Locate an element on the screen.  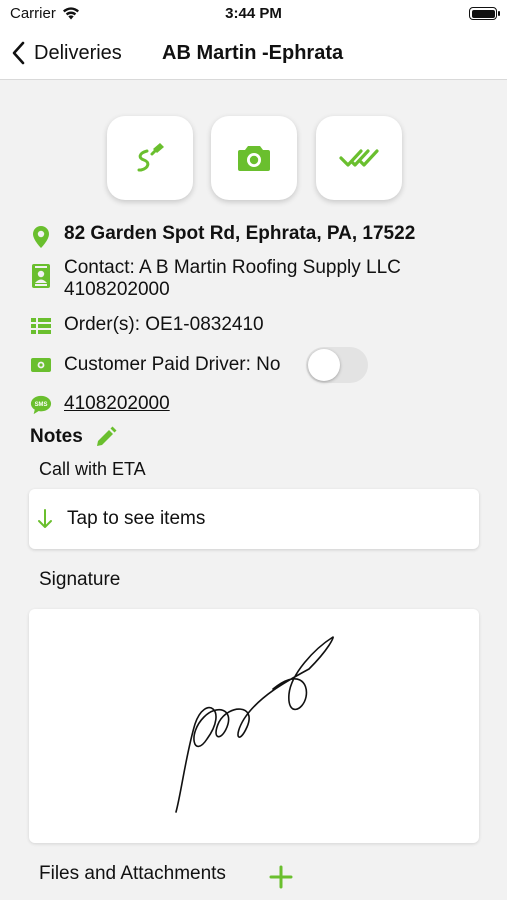
see-items-button: Tap to see items is located at coordinates (254, 519).